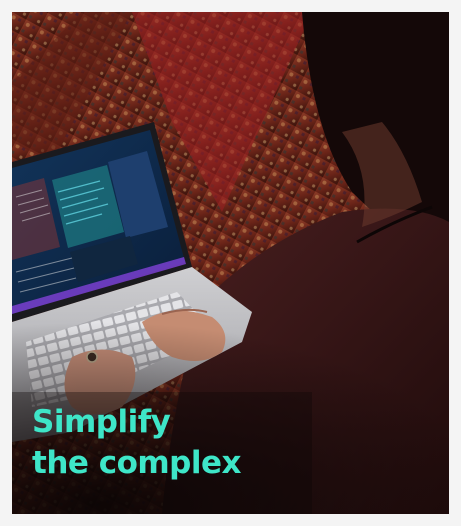 This screenshot has width=461, height=526. I want to click on headline-line-1: Simplify, so click(101, 422).